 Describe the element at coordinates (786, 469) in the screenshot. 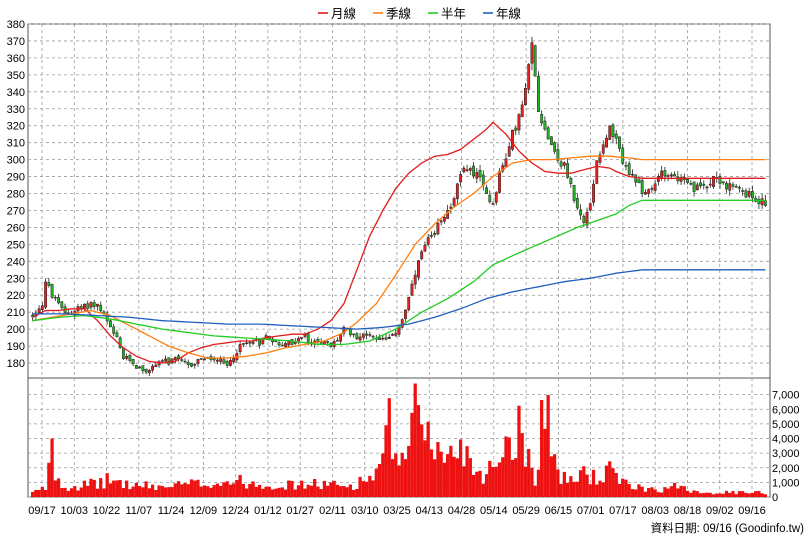

I see `volume-tick-label: 2,000` at that location.